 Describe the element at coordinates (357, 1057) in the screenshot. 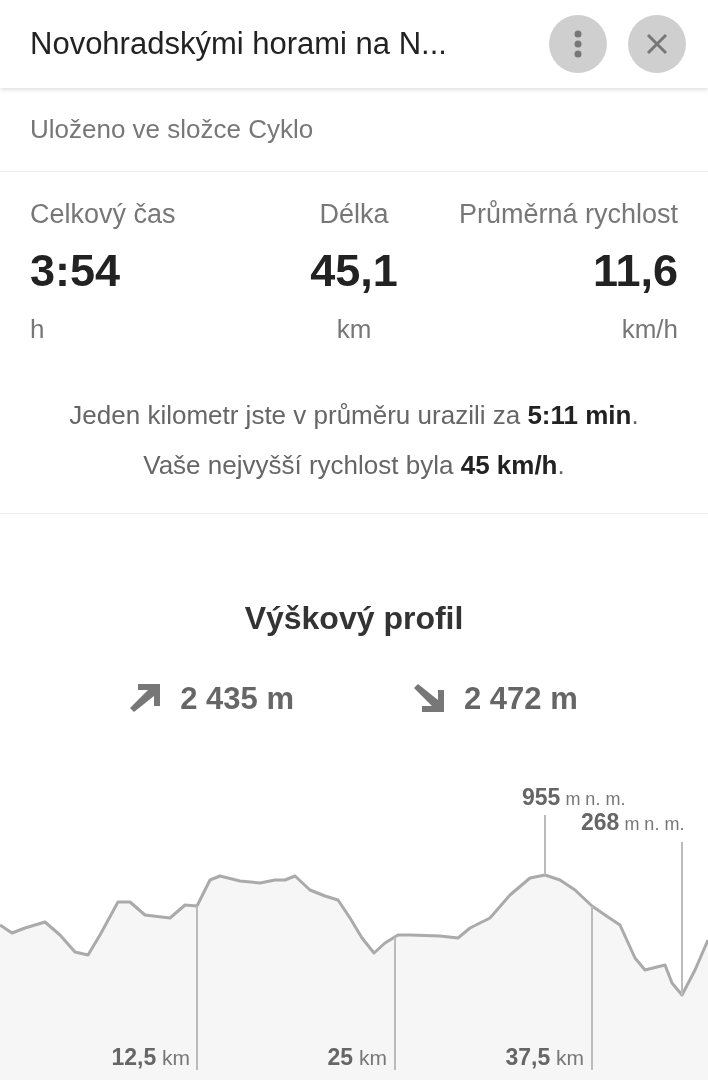

I see `distance-label: 25 km` at that location.